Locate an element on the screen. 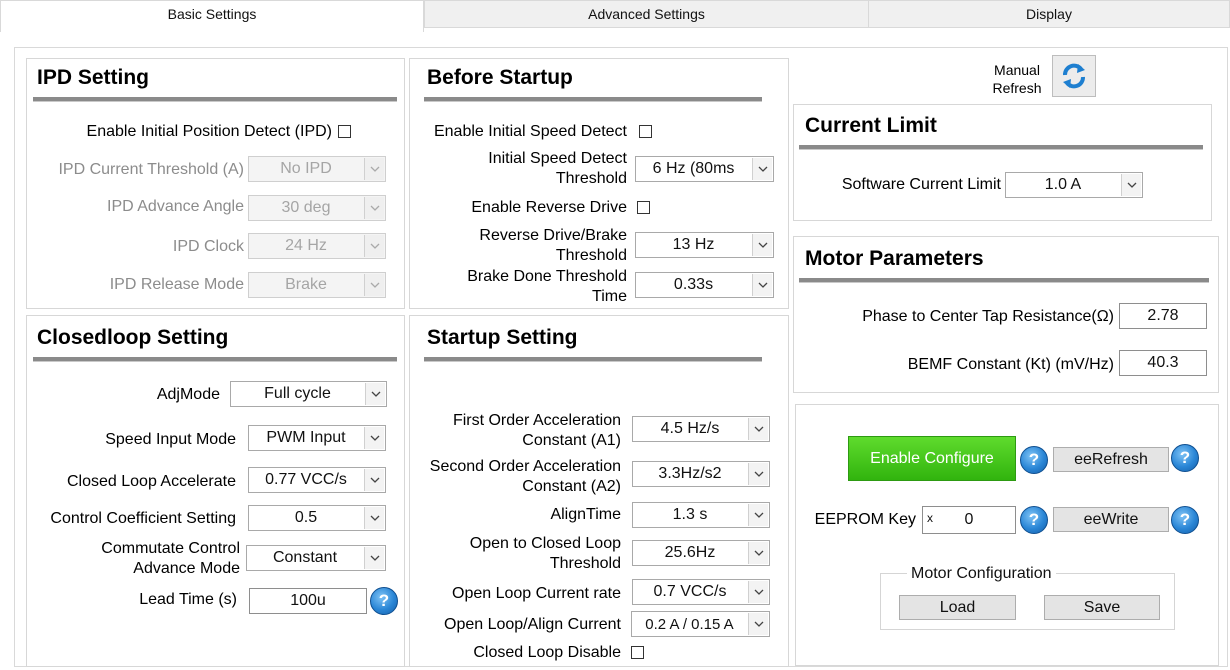 The height and width of the screenshot is (670, 1230). select-value: 30 deg is located at coordinates (306, 207).